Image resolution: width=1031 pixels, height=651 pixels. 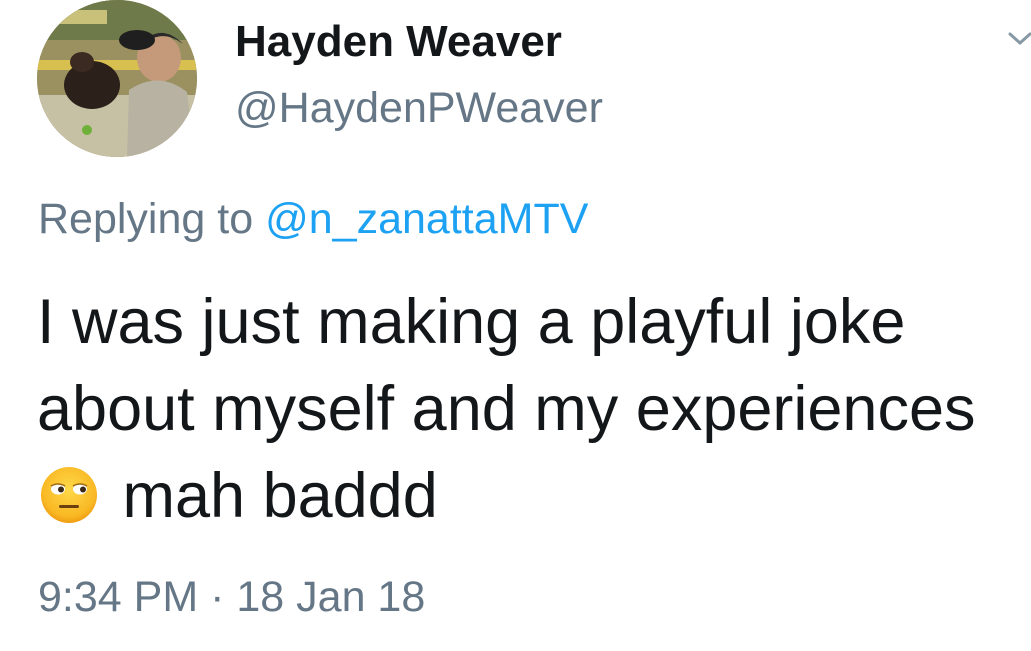 I want to click on reply-mention-link: @n_zanattaMTV, so click(x=426, y=219).